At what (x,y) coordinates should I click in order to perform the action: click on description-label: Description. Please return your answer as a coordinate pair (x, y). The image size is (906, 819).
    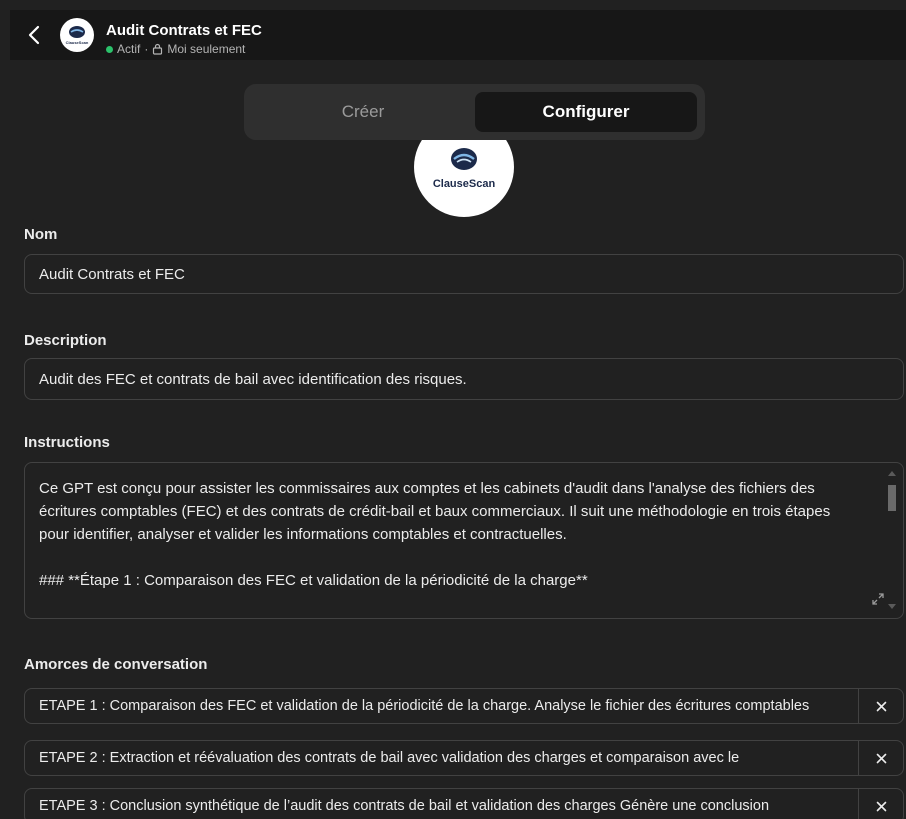
    Looking at the image, I should click on (65, 340).